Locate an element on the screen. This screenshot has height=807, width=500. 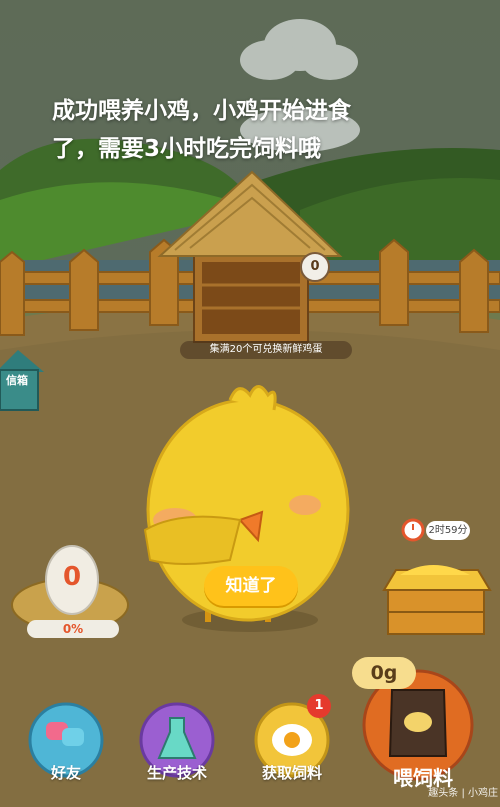
alarm-clock-icon is located at coordinates (413, 530).